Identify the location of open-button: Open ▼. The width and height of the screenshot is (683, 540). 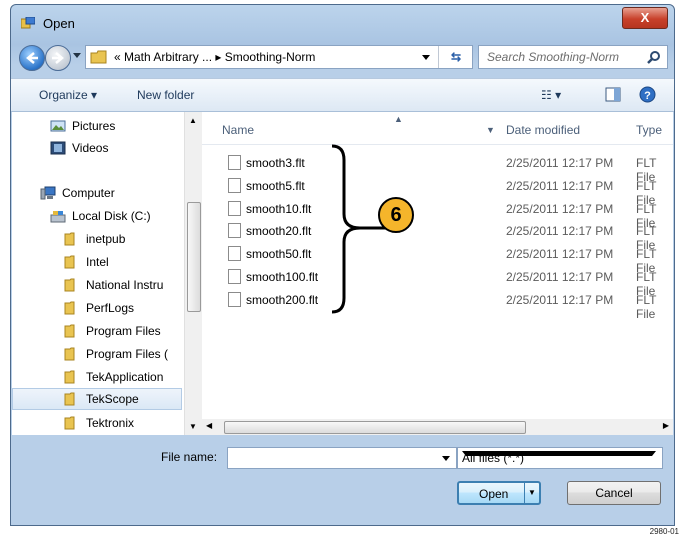
(499, 493).